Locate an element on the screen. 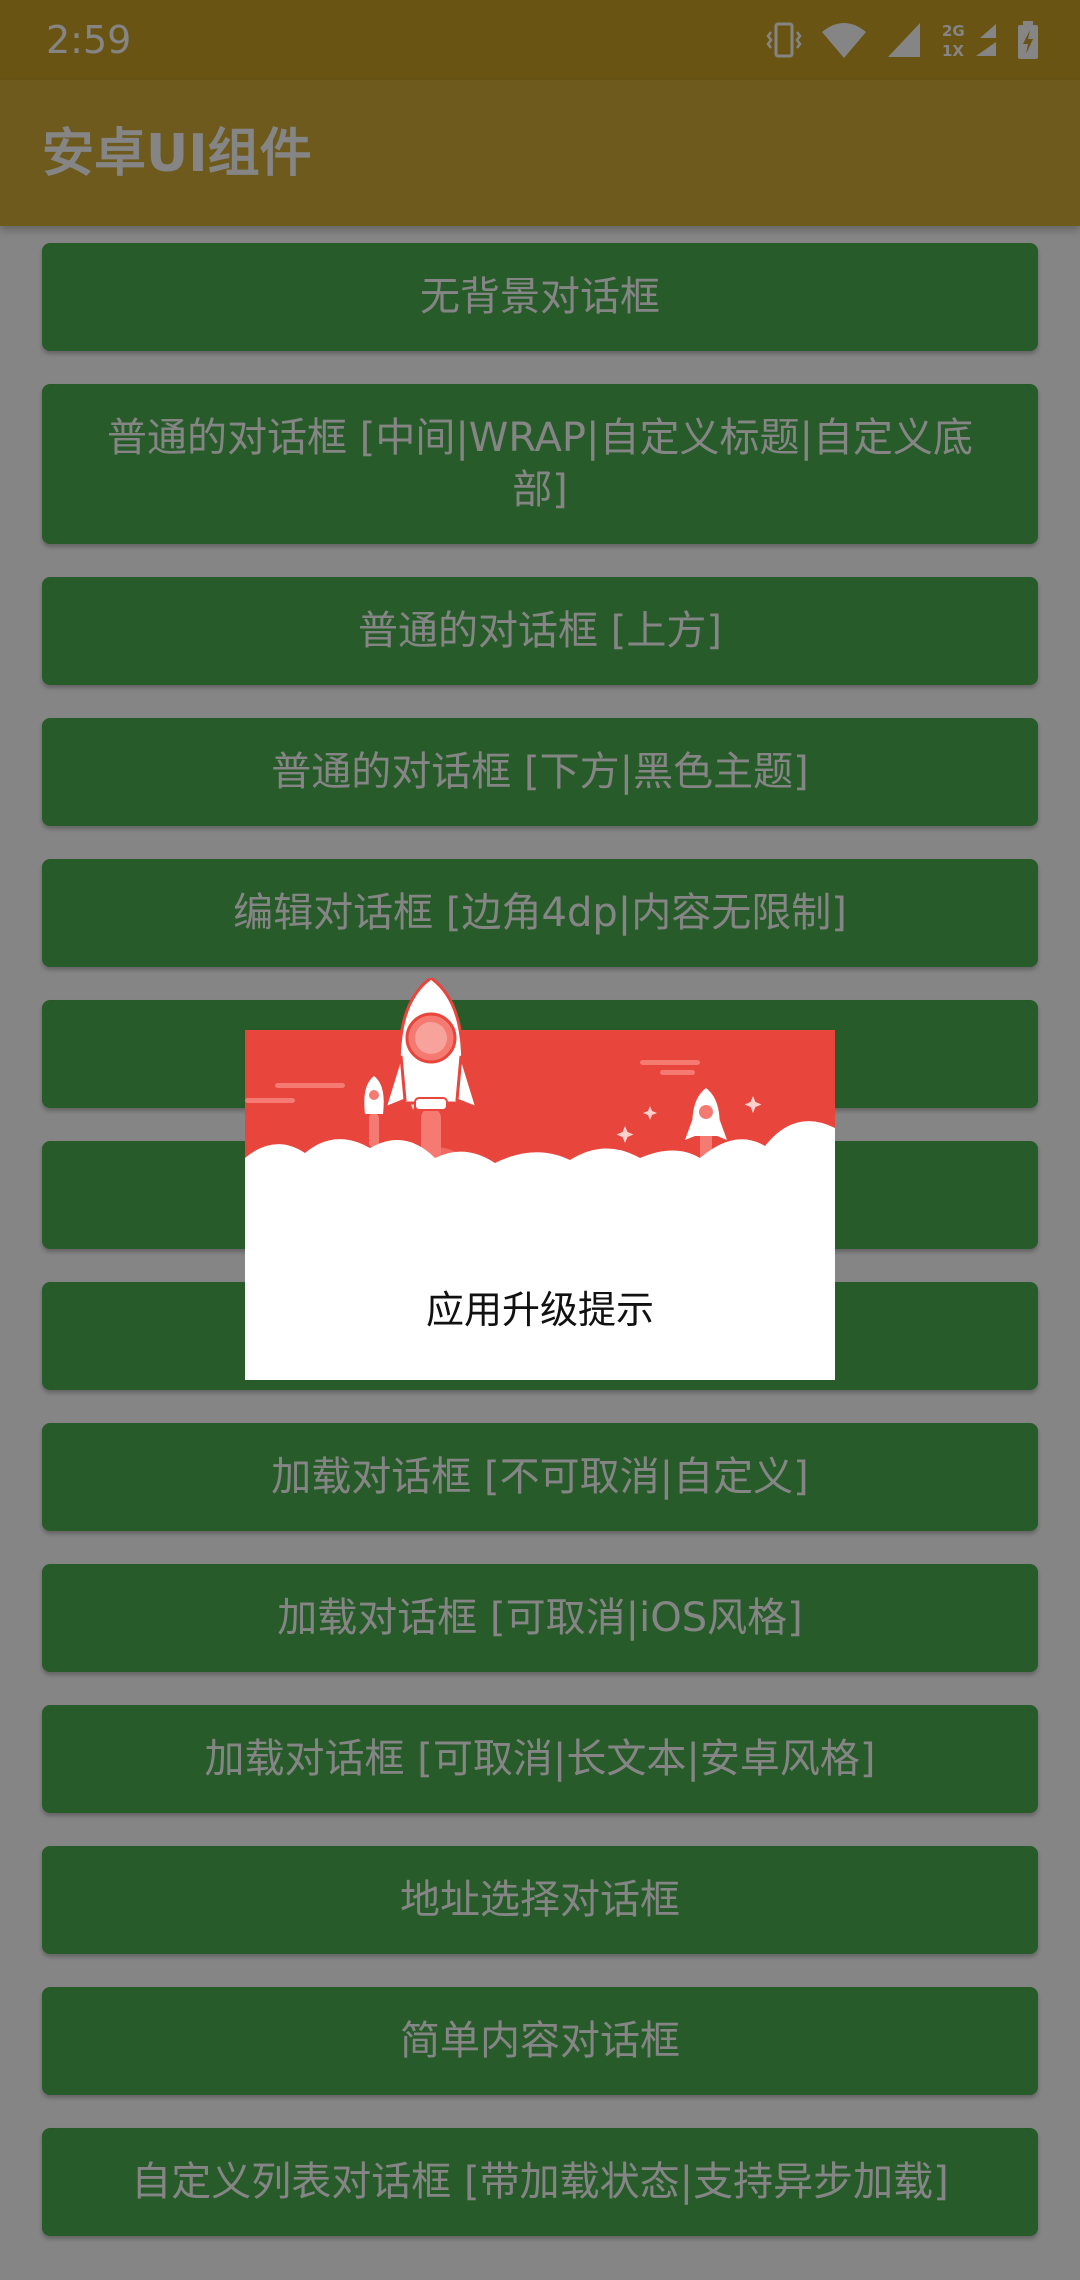 The image size is (1080, 2280). upgrade-dialog: 应用升级提示 is located at coordinates (540, 1179).